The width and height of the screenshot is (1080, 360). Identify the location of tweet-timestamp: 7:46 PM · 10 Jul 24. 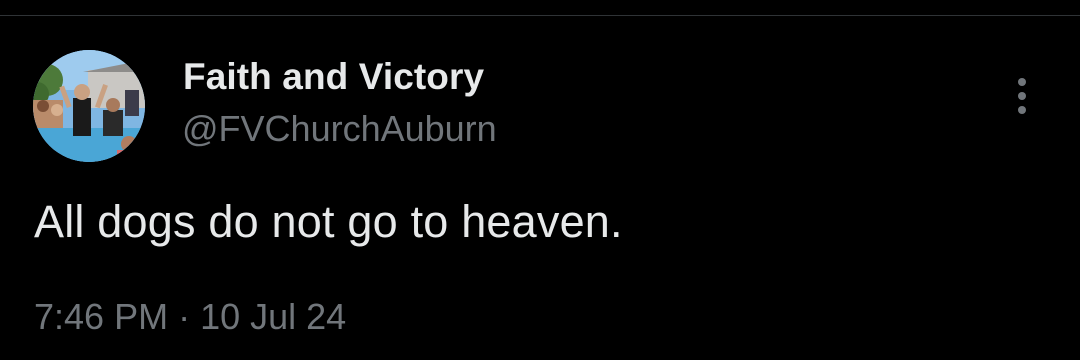
(190, 317).